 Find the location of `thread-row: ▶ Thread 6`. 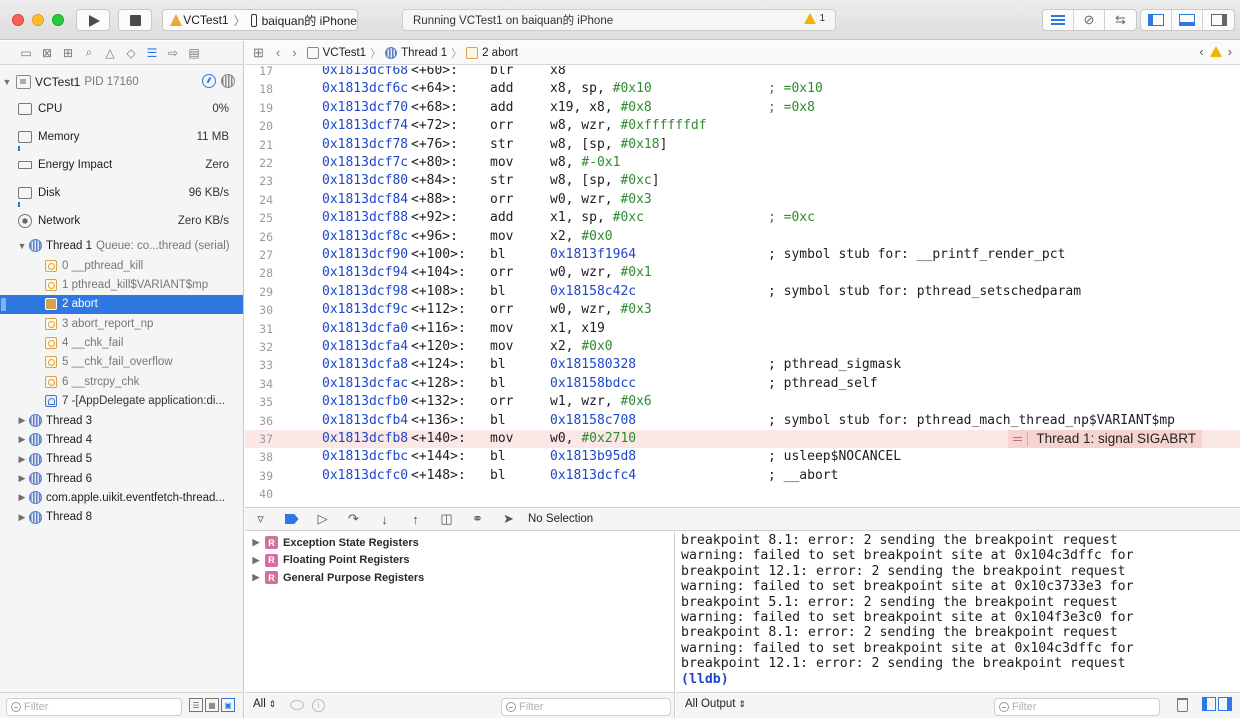

thread-row: ▶ Thread 6 is located at coordinates (121, 478).